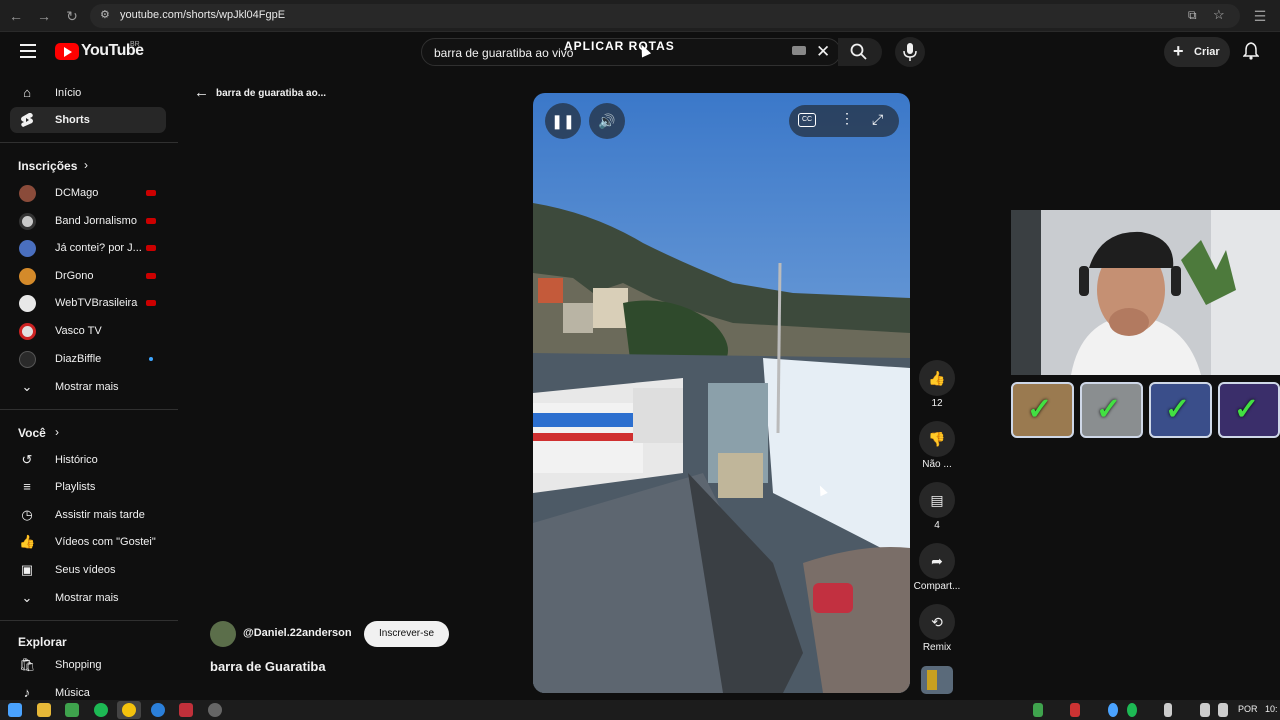  I want to click on sidebar-channel: DiazBiffle, so click(88, 359).